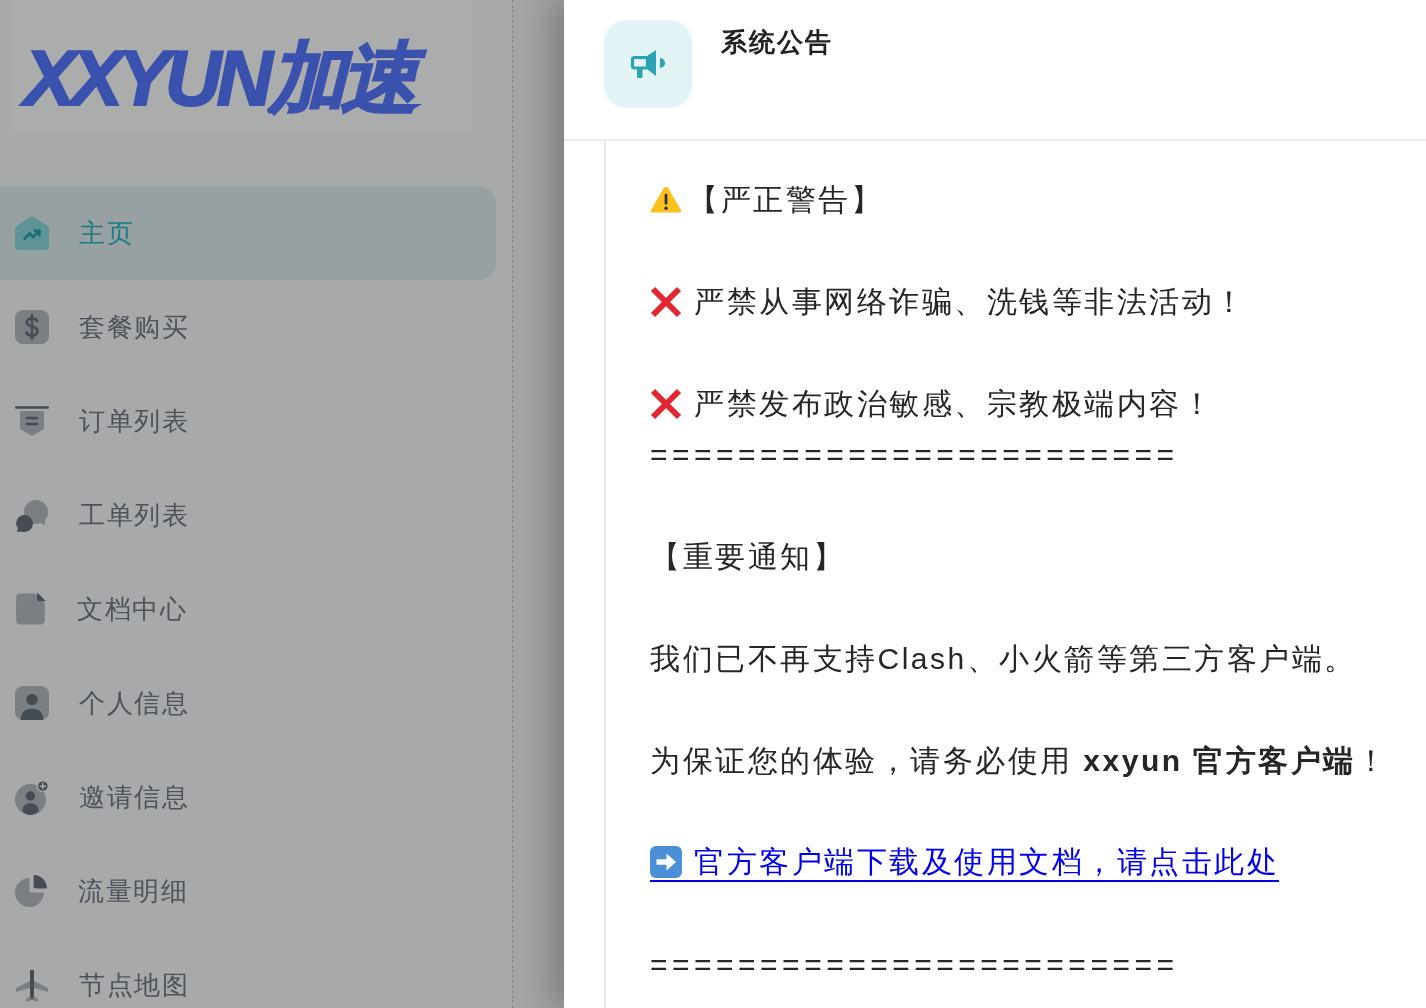  What do you see at coordinates (31, 609) in the screenshot?
I see `document-icon` at bounding box center [31, 609].